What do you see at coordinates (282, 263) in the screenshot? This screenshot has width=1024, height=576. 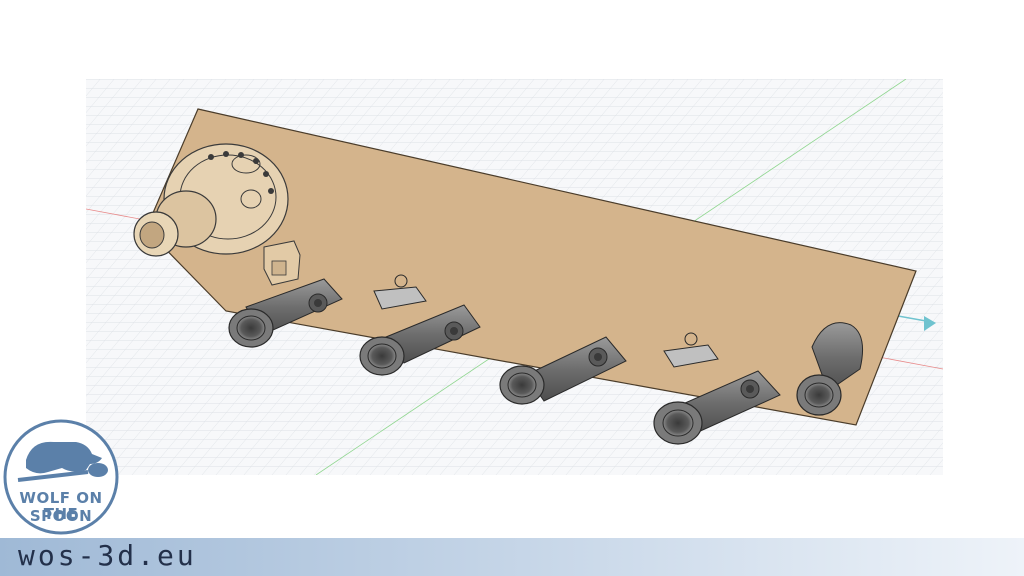 I see `idler-bracket` at bounding box center [282, 263].